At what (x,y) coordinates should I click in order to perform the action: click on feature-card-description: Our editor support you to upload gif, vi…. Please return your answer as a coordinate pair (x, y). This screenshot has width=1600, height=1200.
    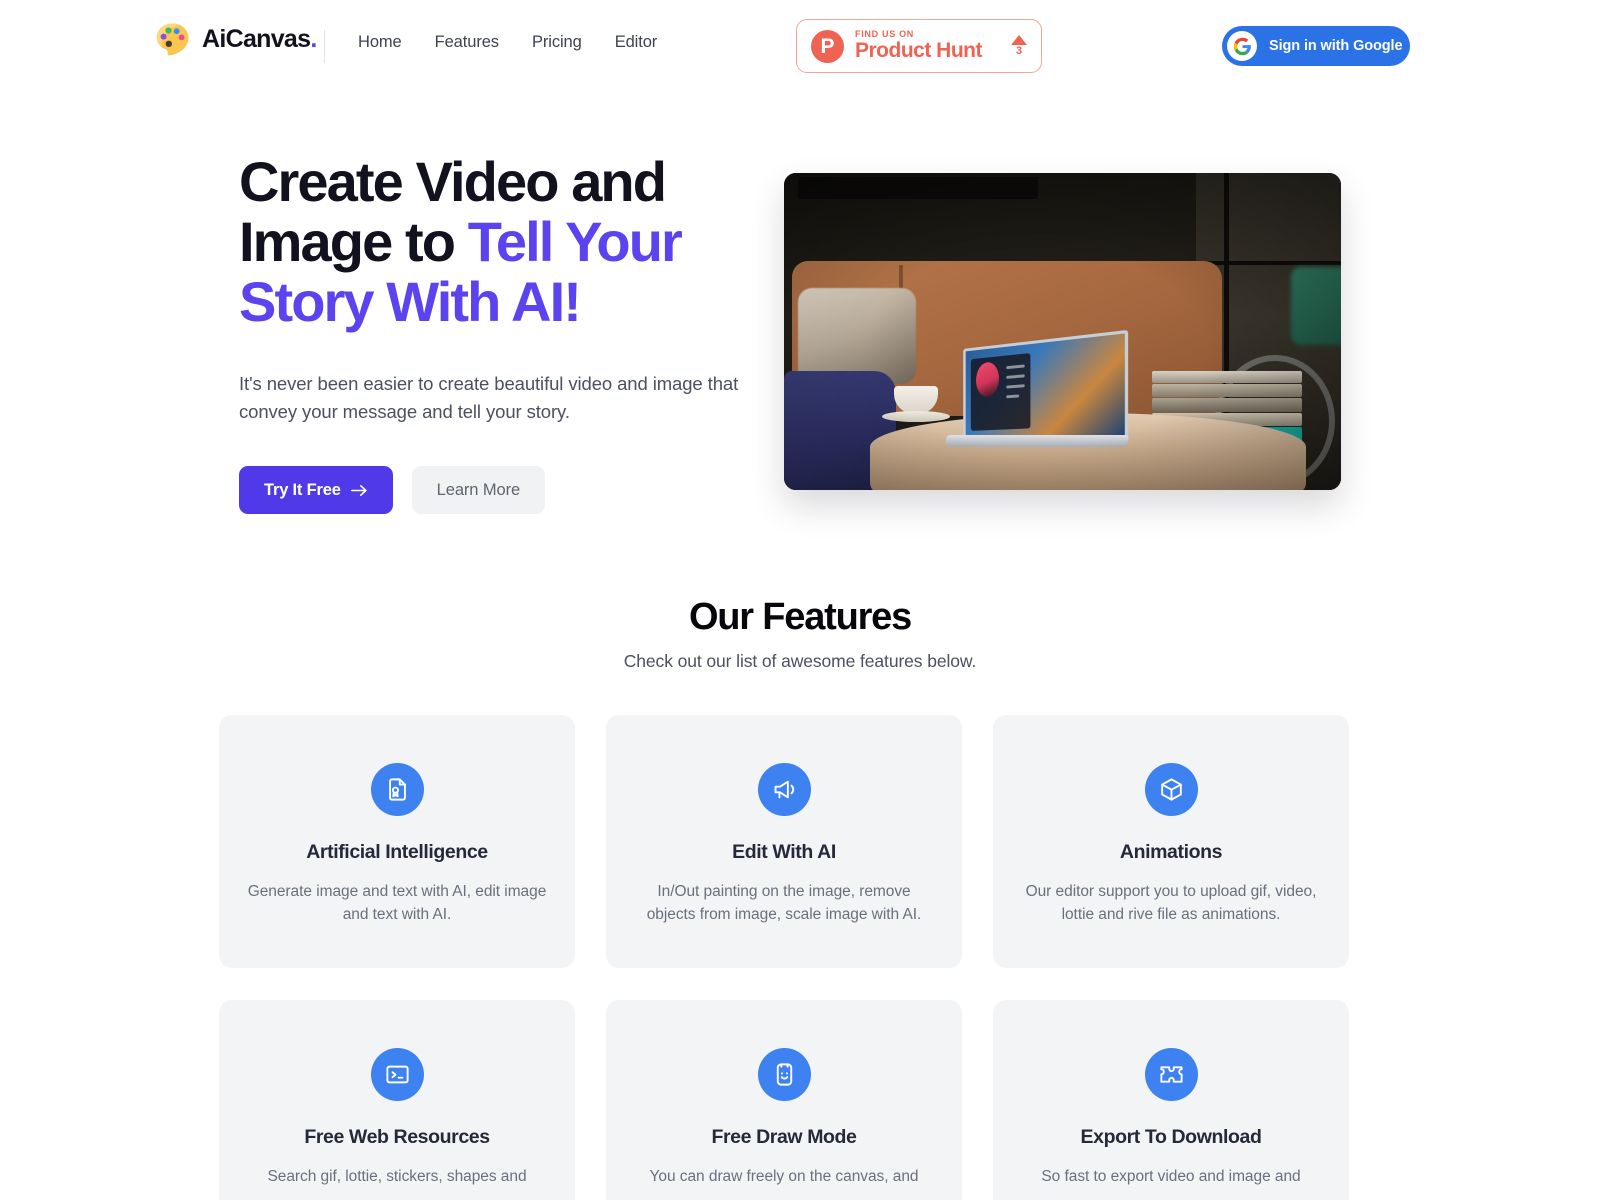
    Looking at the image, I should click on (1171, 903).